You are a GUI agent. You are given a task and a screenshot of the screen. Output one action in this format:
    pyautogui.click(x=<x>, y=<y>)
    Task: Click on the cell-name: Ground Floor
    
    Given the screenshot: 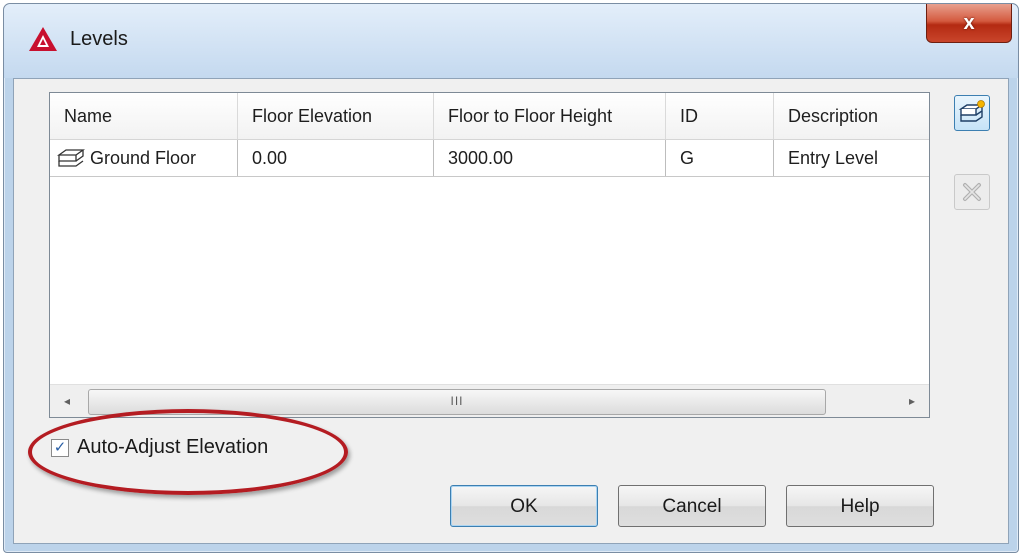 What is the action you would take?
    pyautogui.click(x=144, y=158)
    